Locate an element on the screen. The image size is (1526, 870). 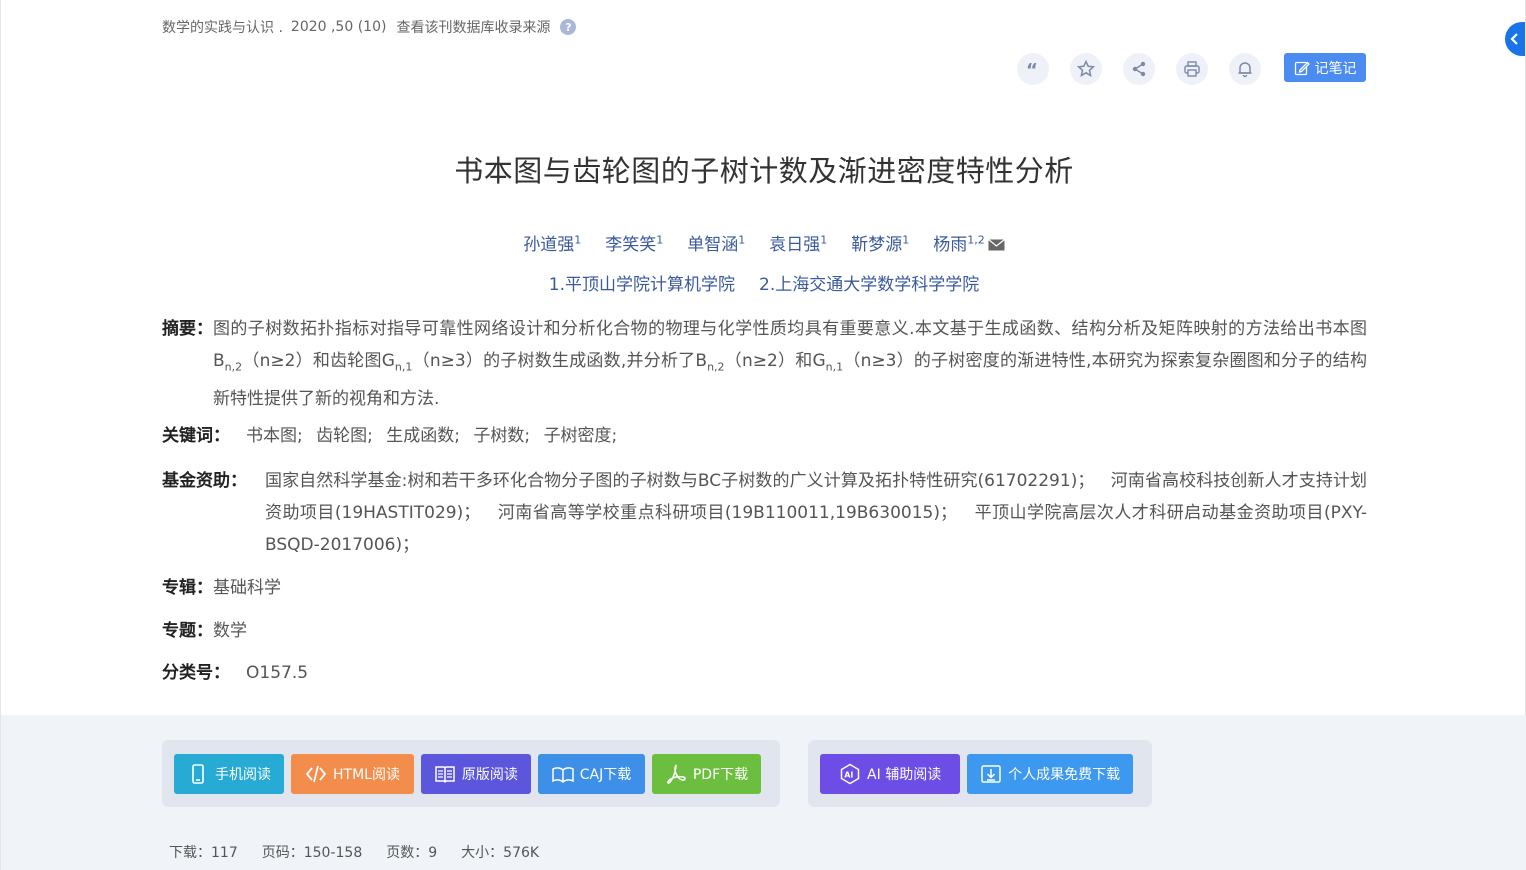
book-icon is located at coordinates (562, 774).